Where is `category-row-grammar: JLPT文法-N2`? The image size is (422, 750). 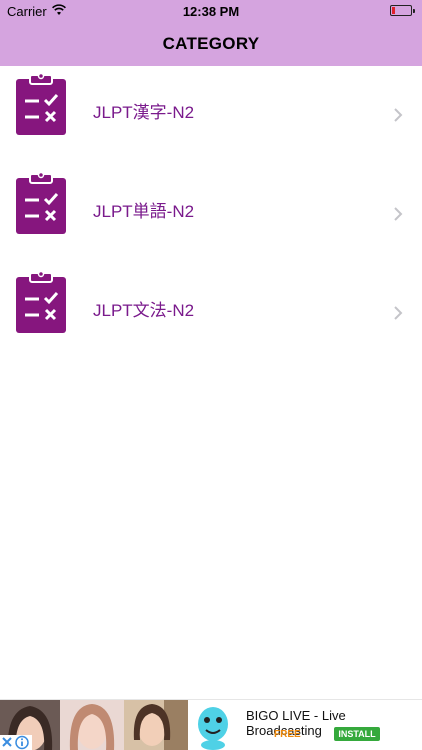 category-row-grammar: JLPT文法-N2 is located at coordinates (211, 313).